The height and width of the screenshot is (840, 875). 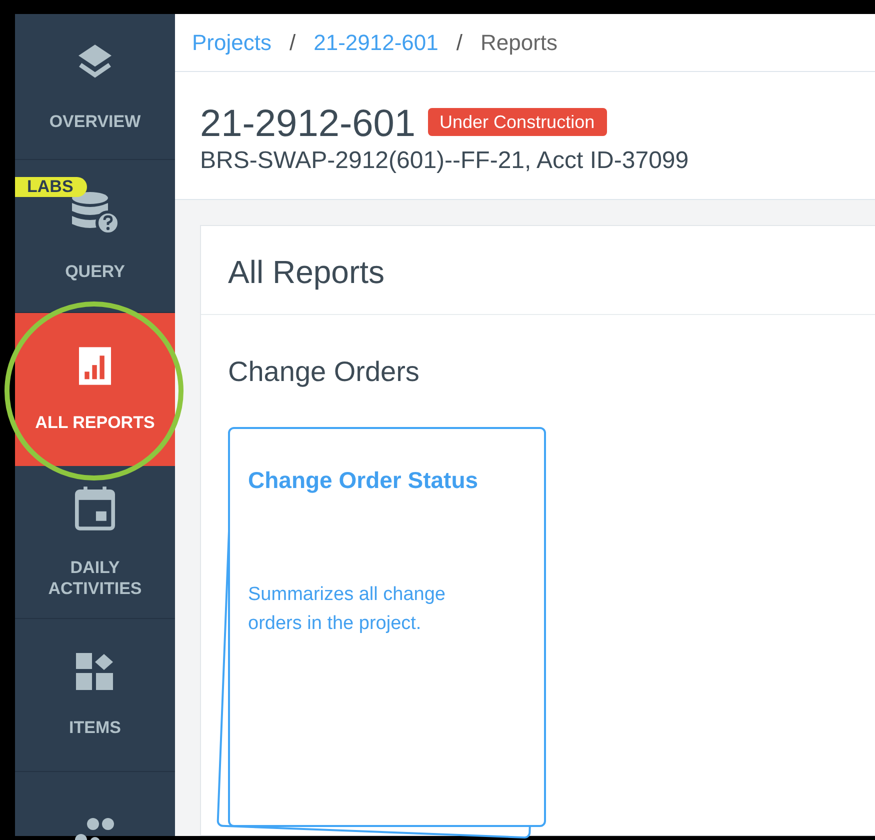 I want to click on dots-icon, so click(x=95, y=828).